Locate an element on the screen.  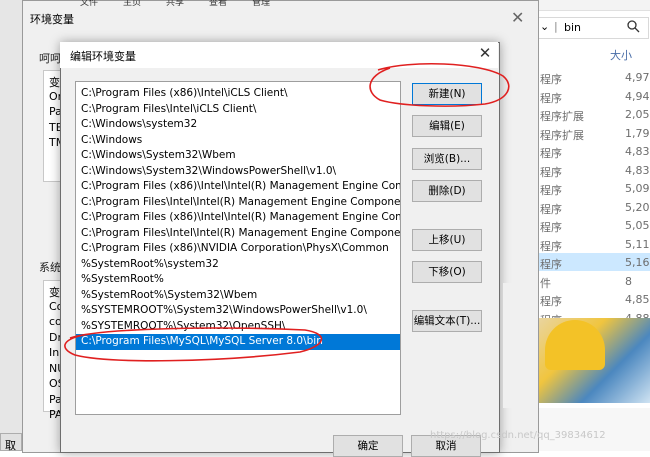
ok-button: 确定 is located at coordinates (368, 446).